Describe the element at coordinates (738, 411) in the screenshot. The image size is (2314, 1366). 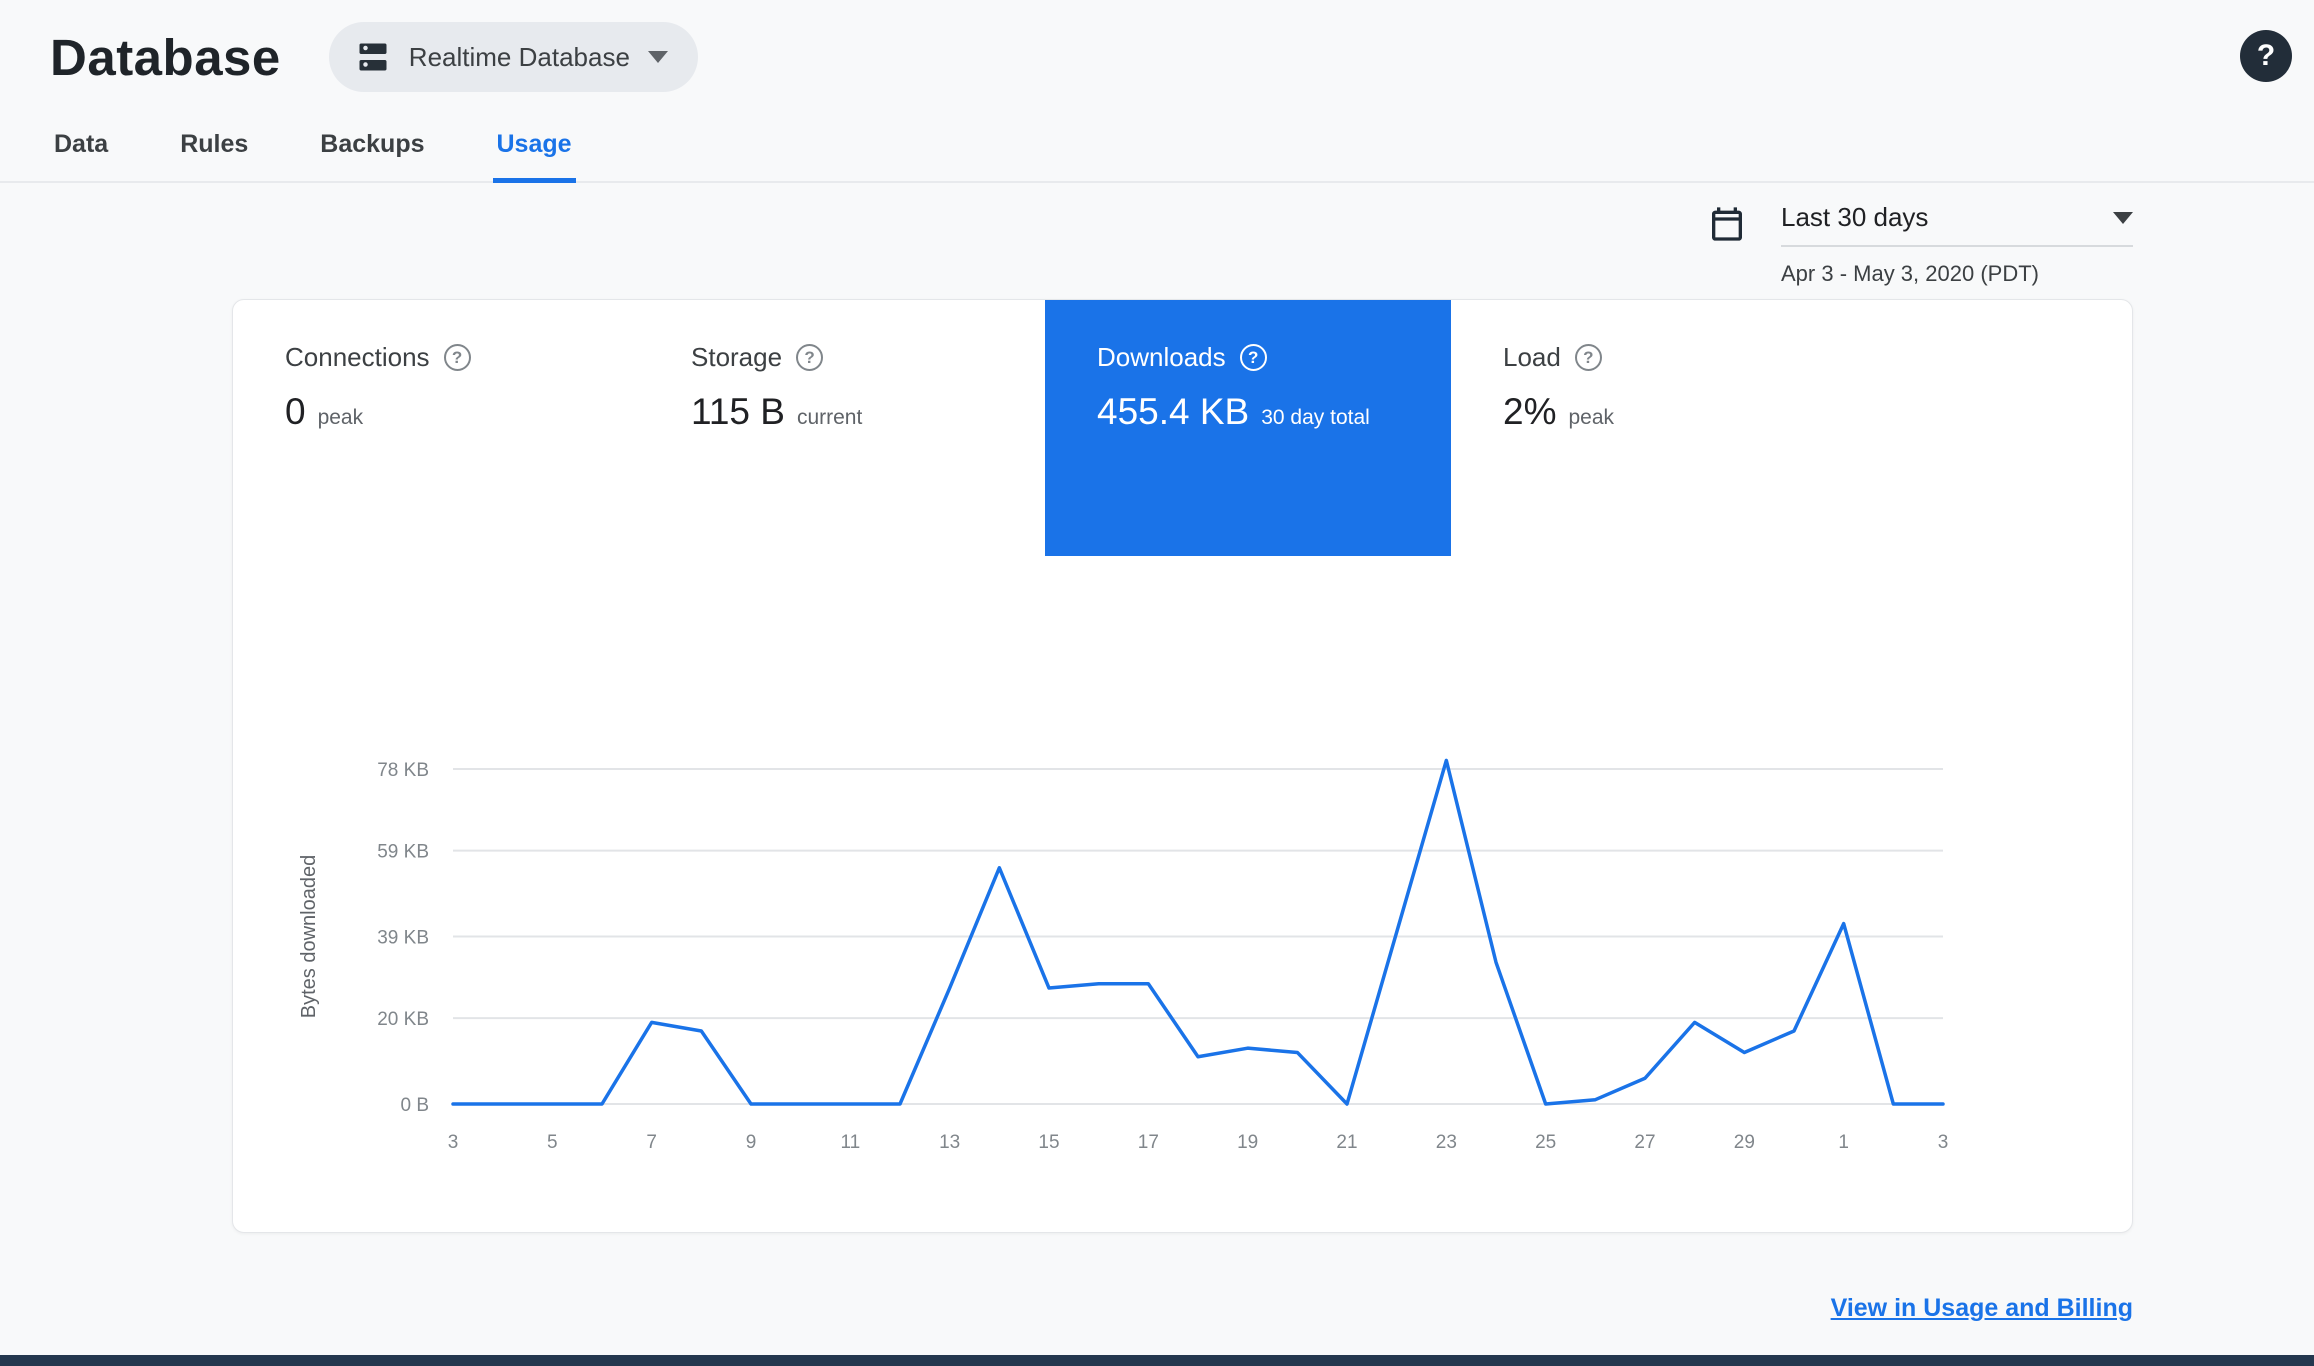
I see `metric-value: 115 B` at that location.